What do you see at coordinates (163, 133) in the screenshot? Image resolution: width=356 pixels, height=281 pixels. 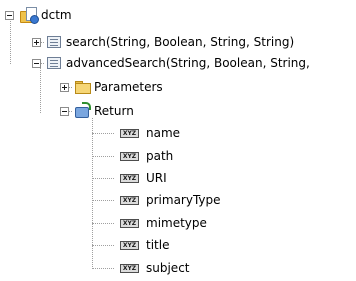 I see `tree-node-label: name` at bounding box center [163, 133].